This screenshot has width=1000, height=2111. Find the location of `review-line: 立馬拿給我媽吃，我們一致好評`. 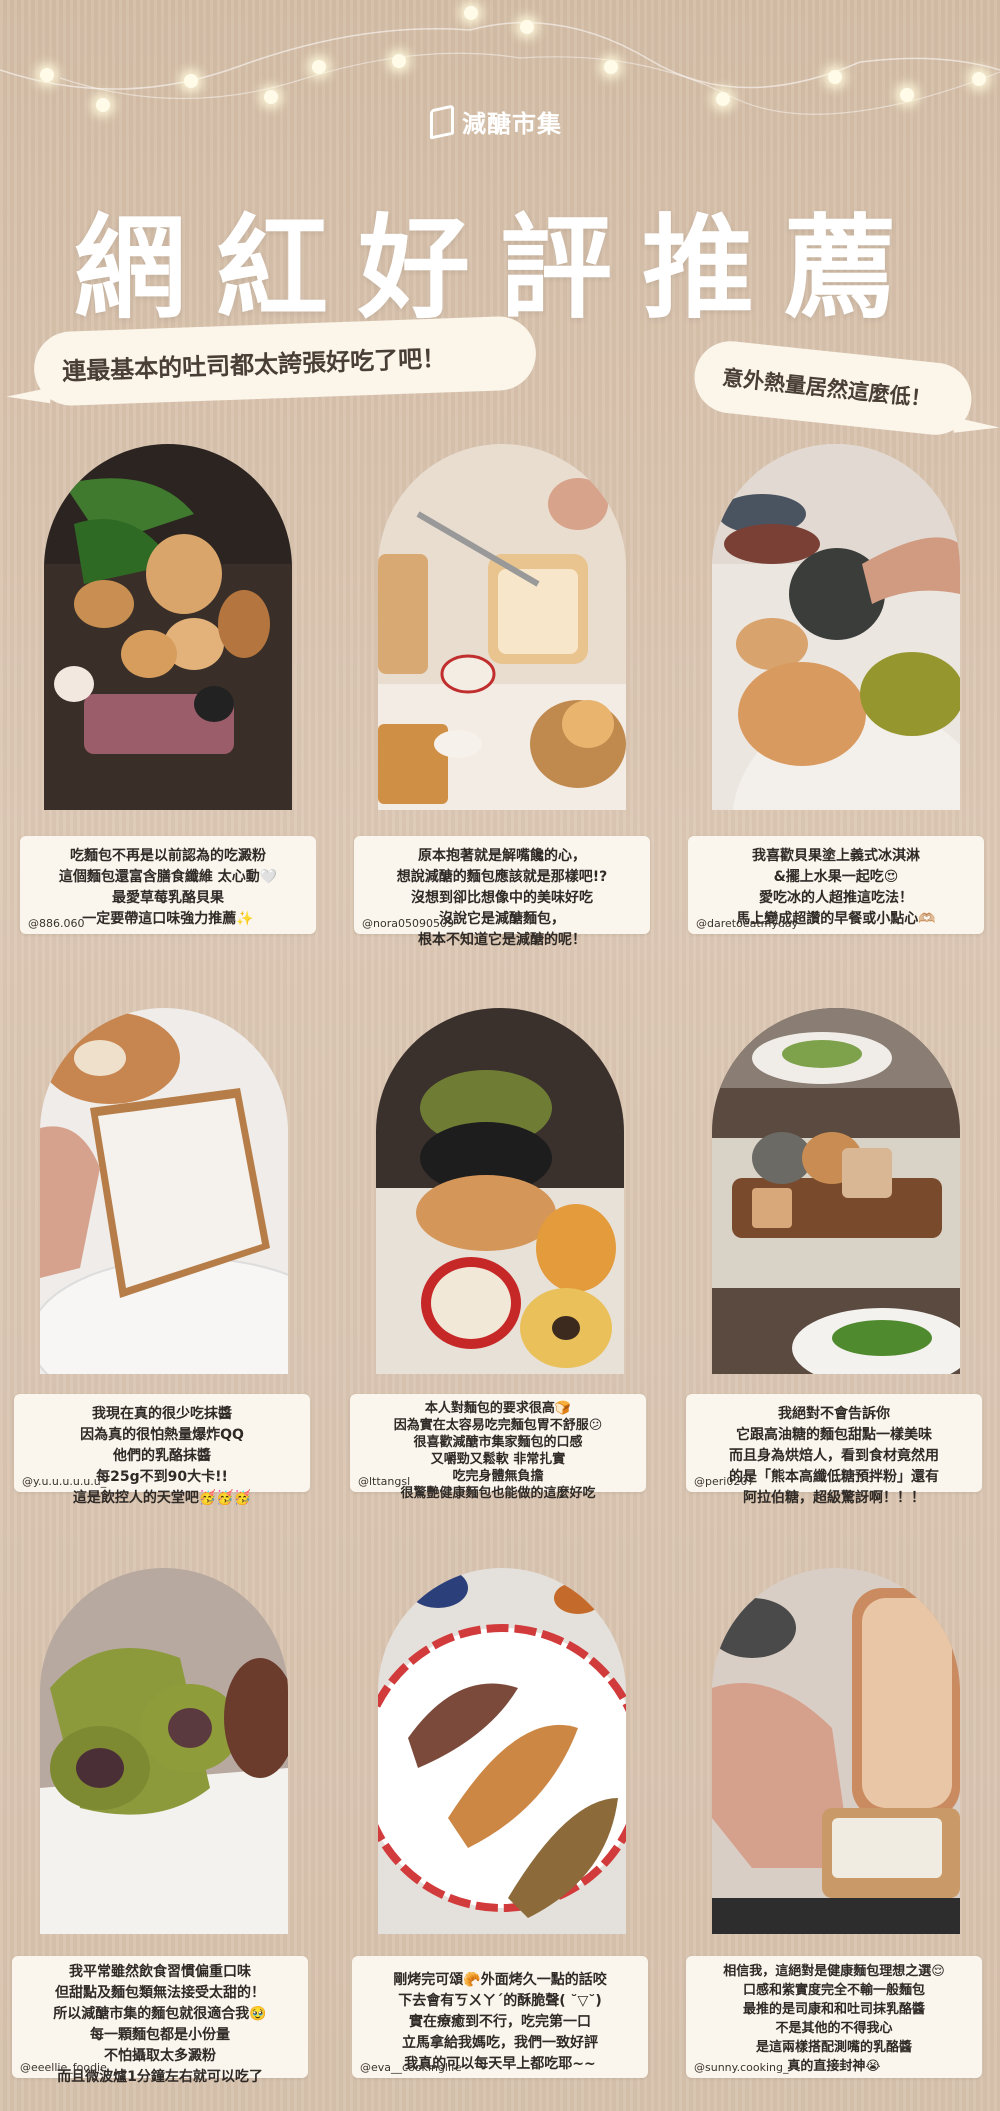

review-line: 立馬拿給我媽吃，我們一致好評 is located at coordinates (500, 2043).